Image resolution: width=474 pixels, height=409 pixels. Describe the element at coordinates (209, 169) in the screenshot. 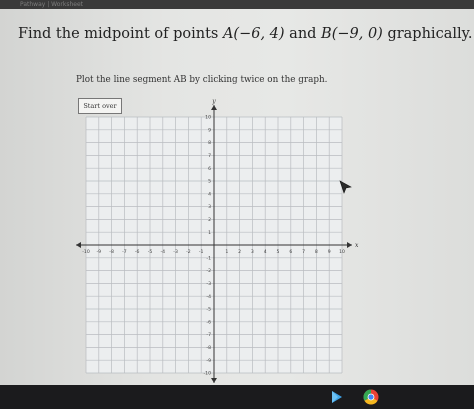

I see `y-tick-label: 6` at that location.